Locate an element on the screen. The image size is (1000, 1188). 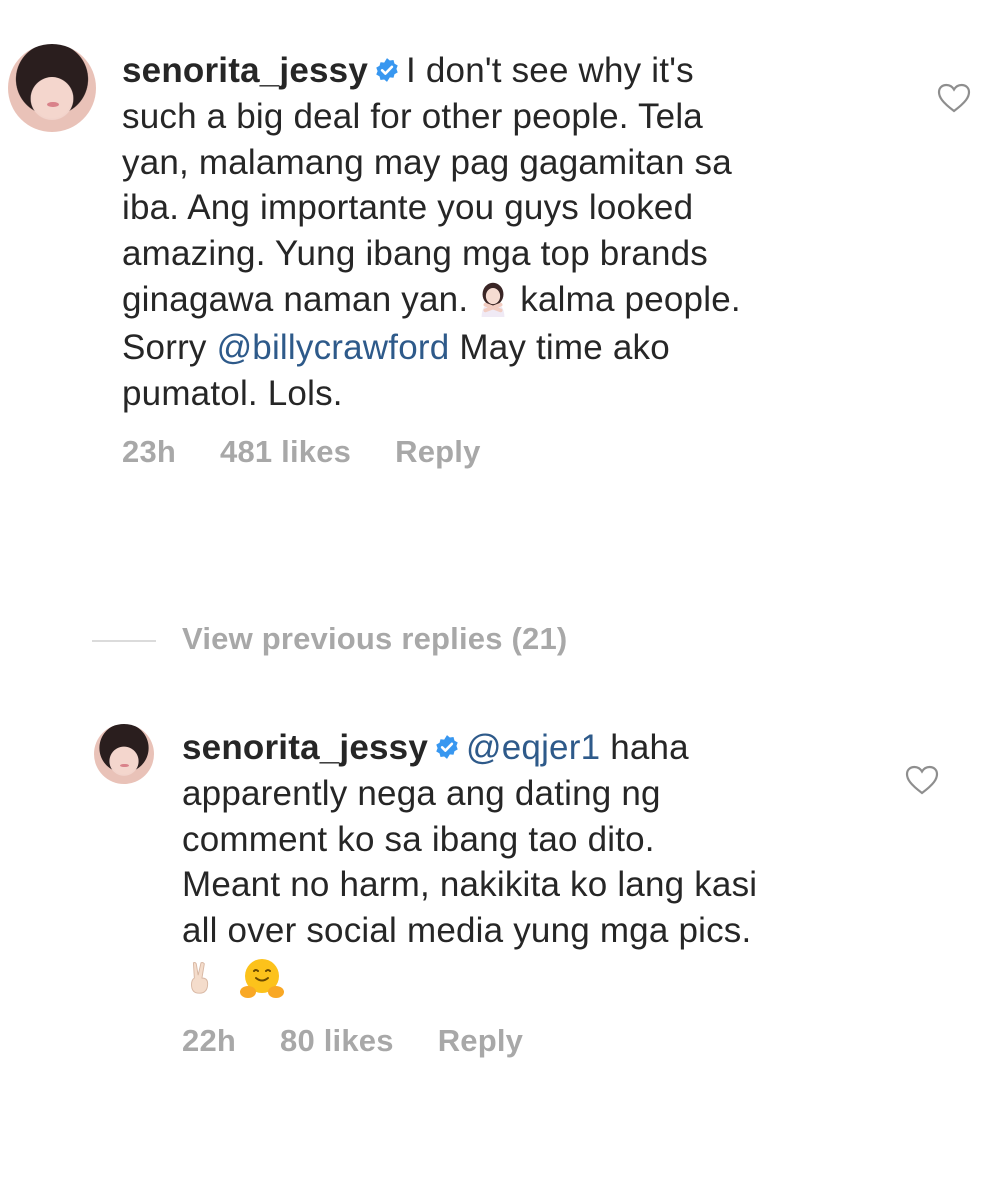
mention-link: @billycrawford is located at coordinates (333, 347).